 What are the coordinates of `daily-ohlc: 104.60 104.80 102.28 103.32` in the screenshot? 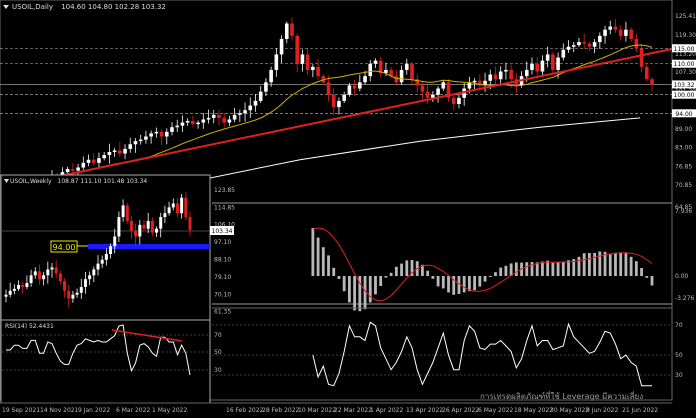 It's located at (113, 7).